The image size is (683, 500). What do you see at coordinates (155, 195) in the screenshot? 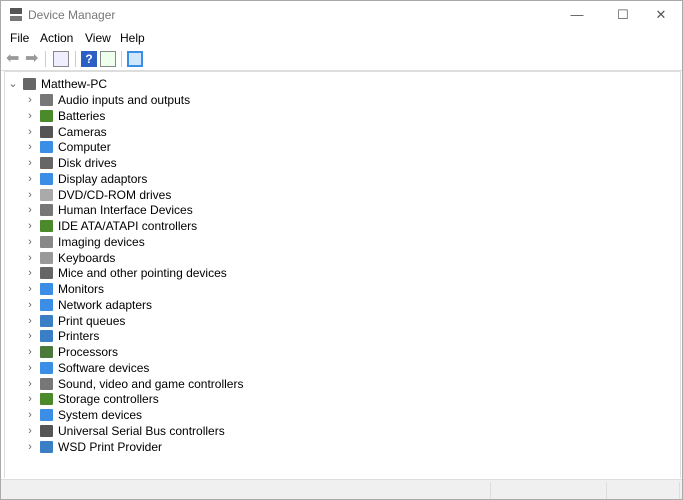
I see `tree-item: › DVD/CD-ROM drives` at bounding box center [155, 195].